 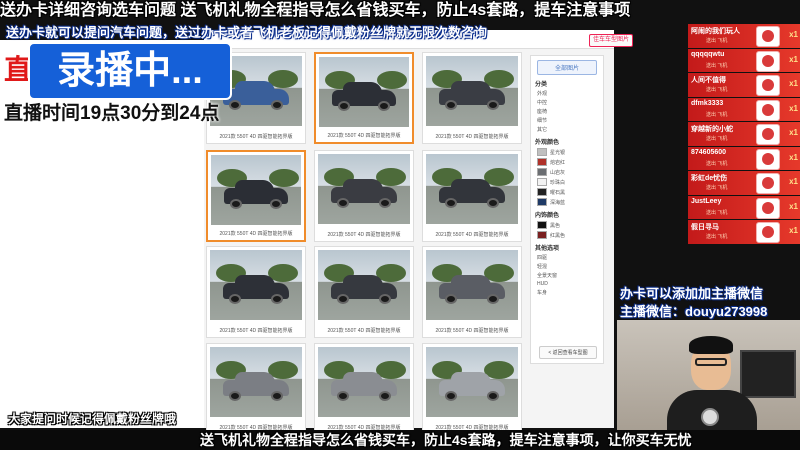 I want to click on filter-option: 熔岩红, so click(x=570, y=162).